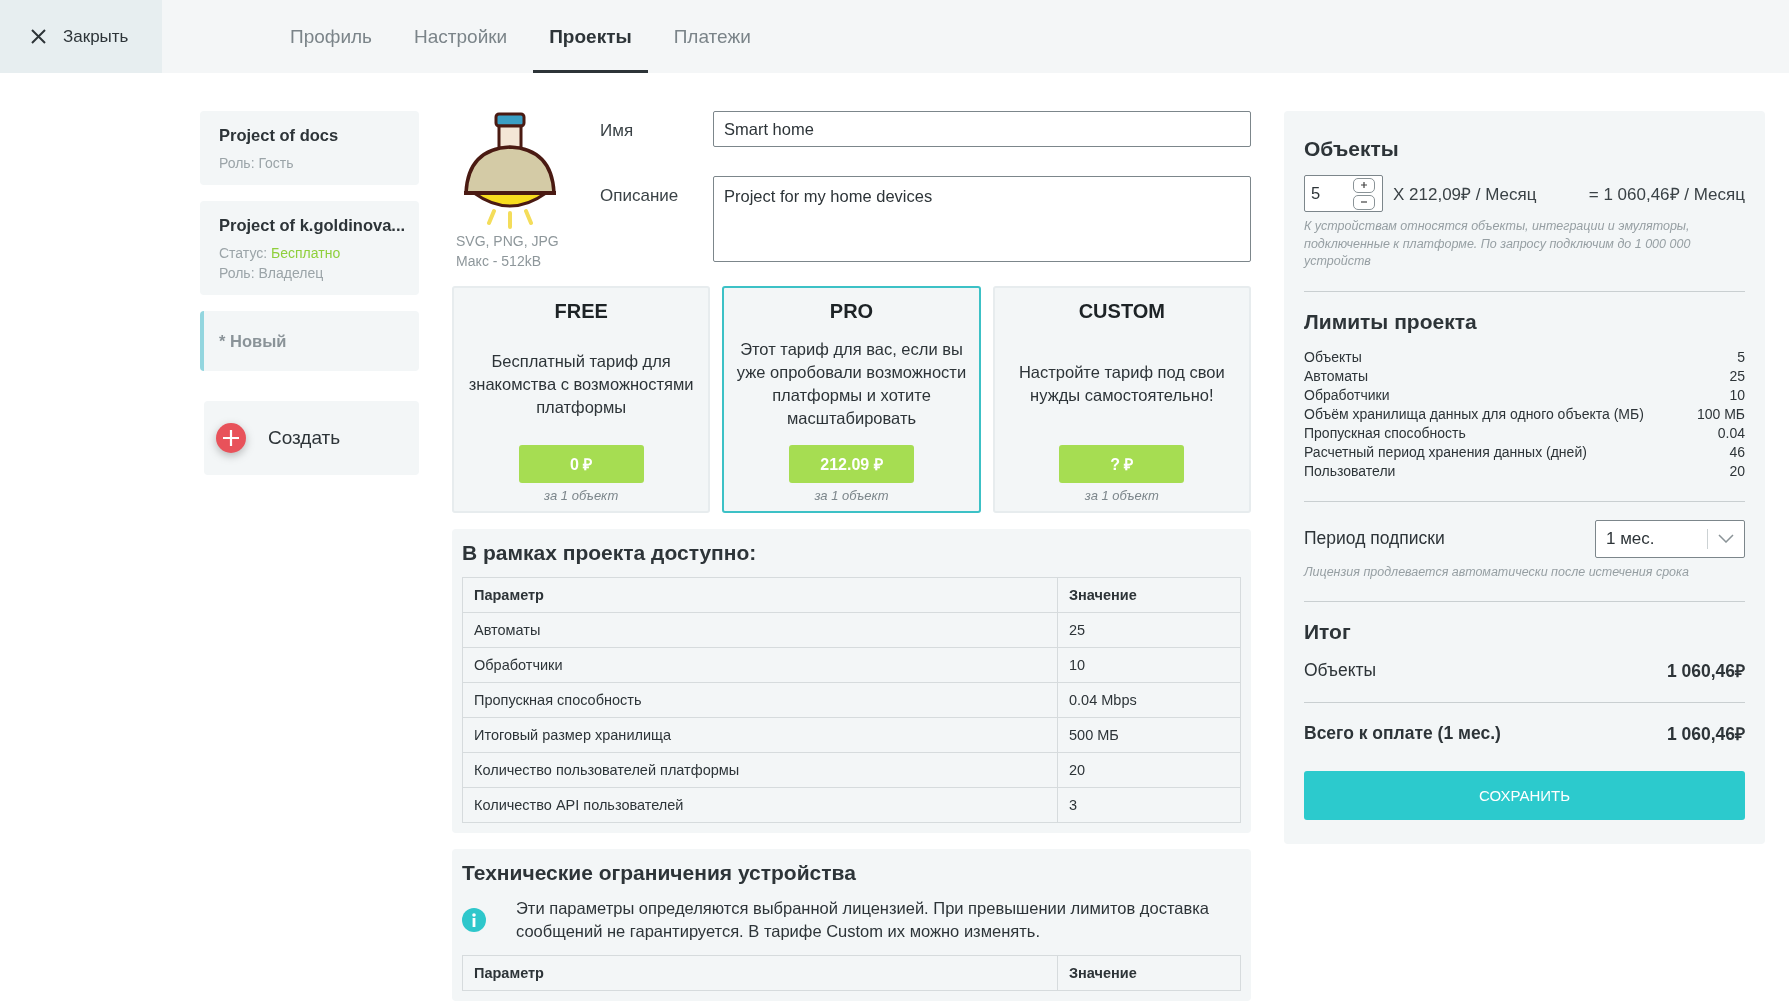 The image size is (1789, 1005). I want to click on grand-total-label: Всего к оплате (1 мес.), so click(1402, 733).